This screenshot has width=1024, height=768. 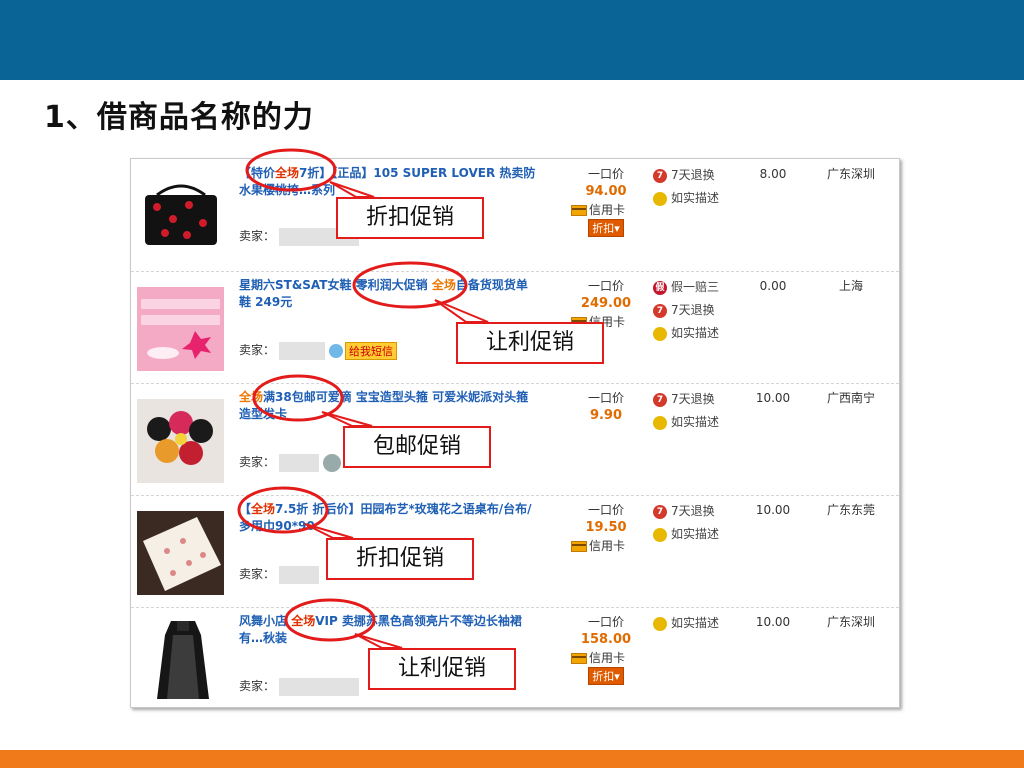 What do you see at coordinates (183, 659) in the screenshot?
I see `product-image-dress` at bounding box center [183, 659].